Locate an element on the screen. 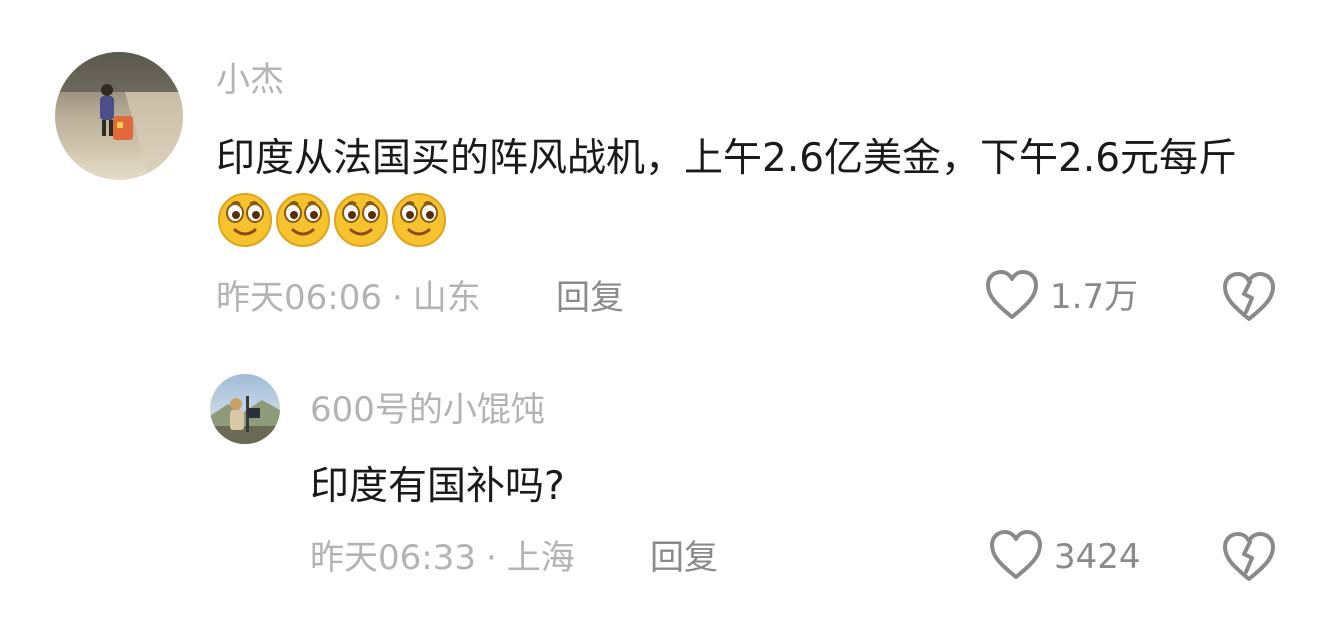 The height and width of the screenshot is (623, 1344). reply-meta: 昨天06:33 · 上海 is located at coordinates (442, 558).